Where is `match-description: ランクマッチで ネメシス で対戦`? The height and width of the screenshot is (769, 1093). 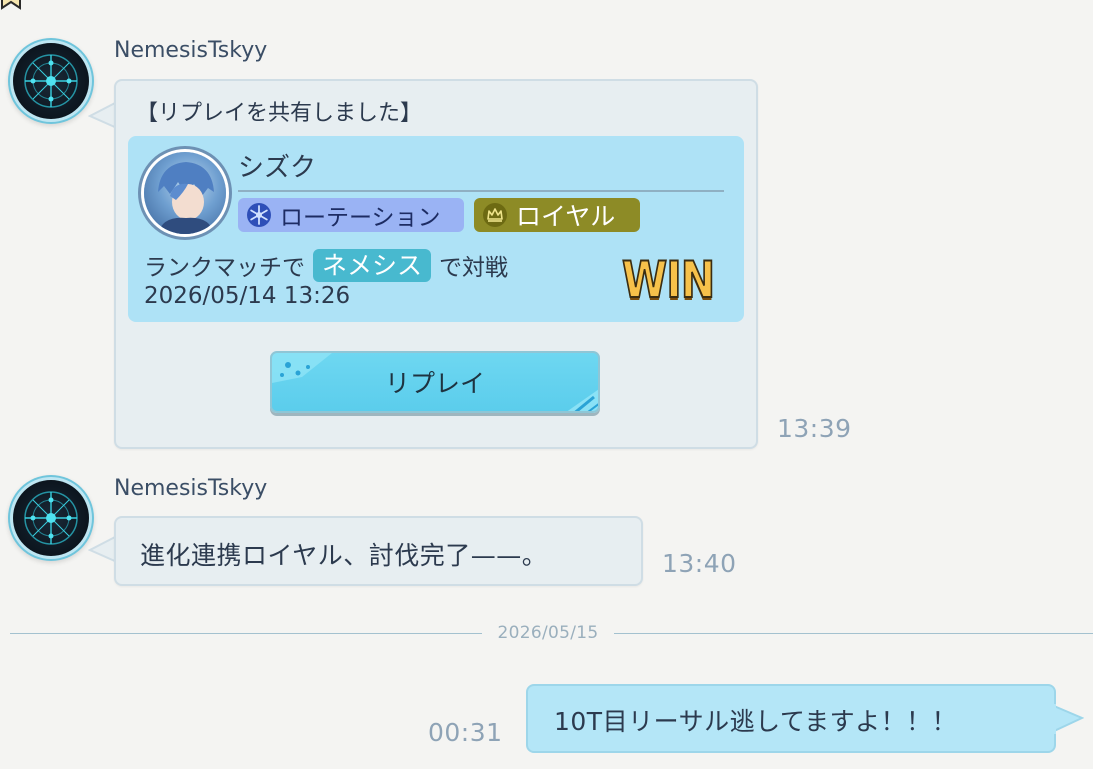 match-description: ランクマッチで ネメシス で対戦 is located at coordinates (326, 265).